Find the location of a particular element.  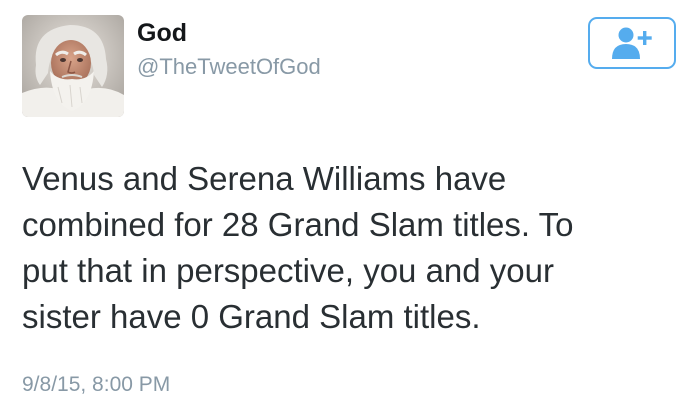

author-display-name: God is located at coordinates (162, 33).